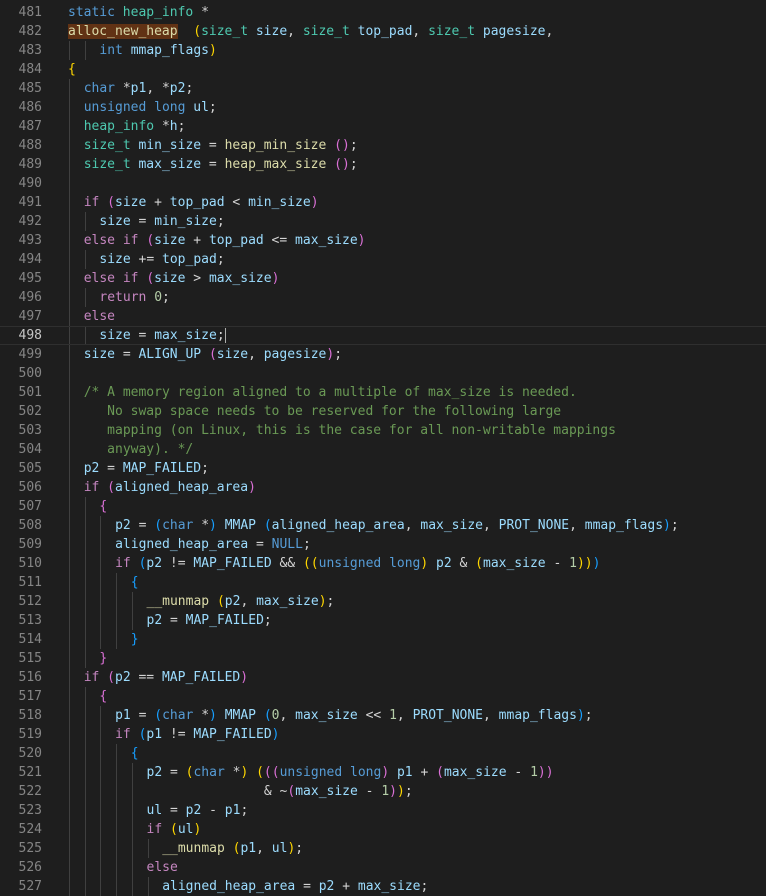  What do you see at coordinates (383, 810) in the screenshot?
I see `code-line: 523 ul = p2 - p1;` at bounding box center [383, 810].